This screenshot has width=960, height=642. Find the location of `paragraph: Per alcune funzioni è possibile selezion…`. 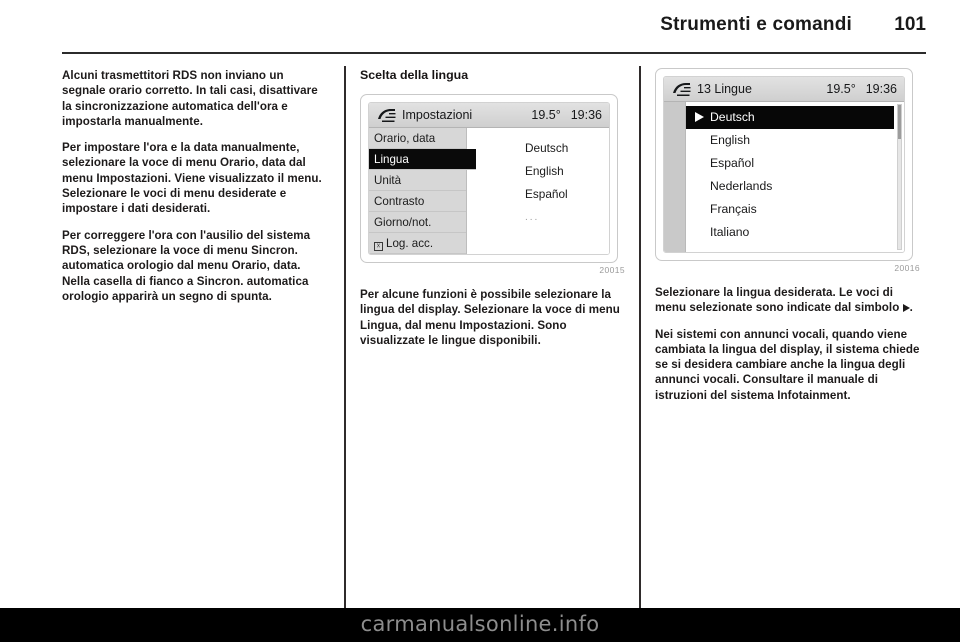

paragraph: Per alcune funzioni è possibile selezion… is located at coordinates (490, 317).